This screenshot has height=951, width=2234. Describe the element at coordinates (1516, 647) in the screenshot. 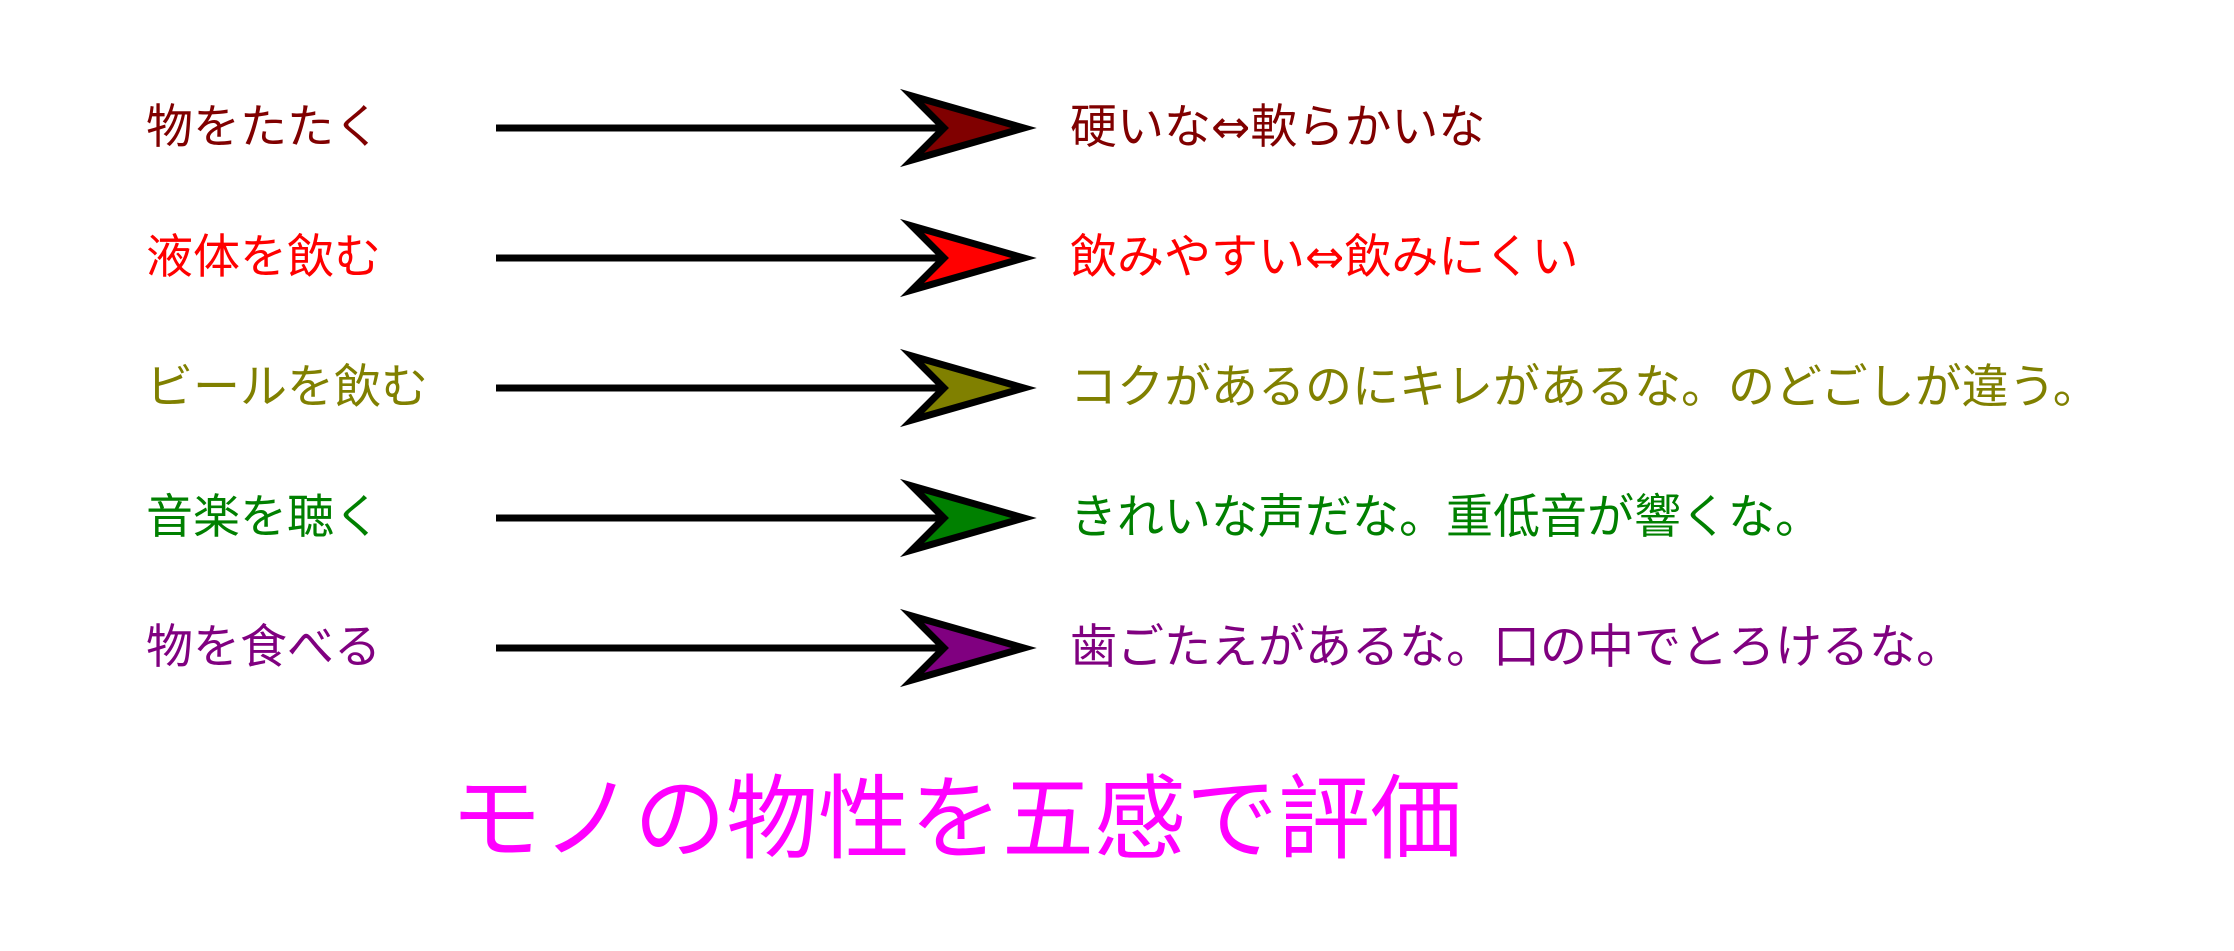

I see `result-label: 歯ごたえがあるな。口の中でとろけるな。` at that location.